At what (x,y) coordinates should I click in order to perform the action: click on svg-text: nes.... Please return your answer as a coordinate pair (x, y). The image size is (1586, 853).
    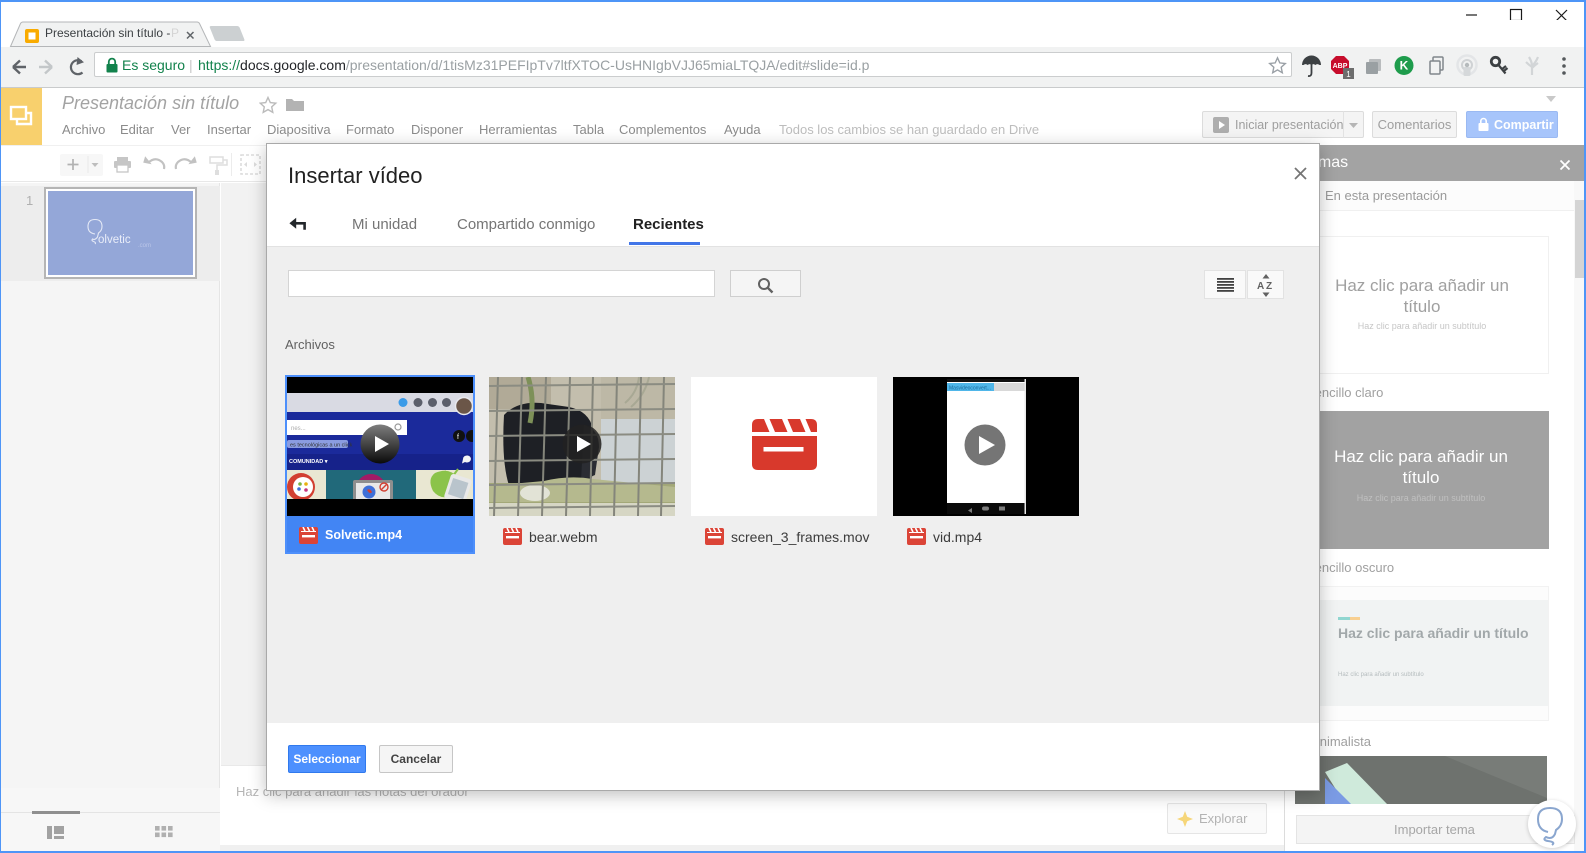
    Looking at the image, I should click on (298, 429).